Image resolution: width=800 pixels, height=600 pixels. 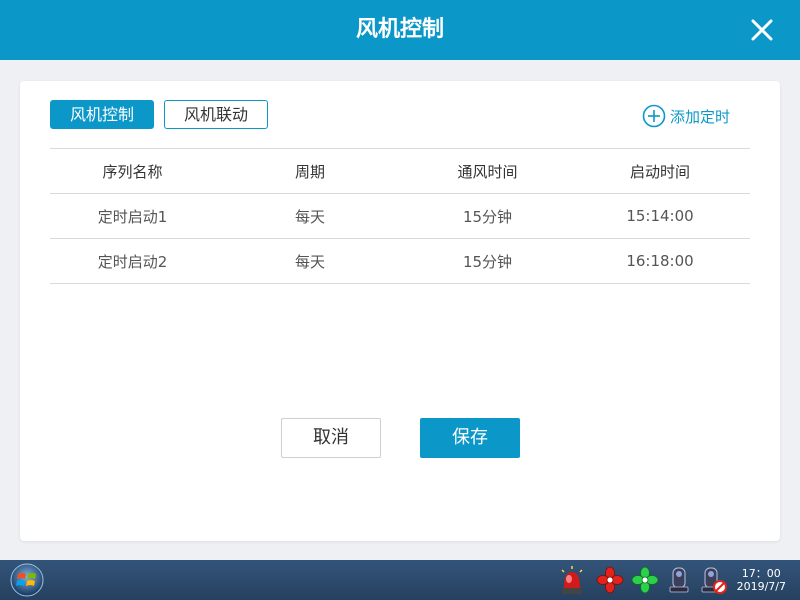 What do you see at coordinates (132, 261) in the screenshot?
I see `sequence-name-cell: 定时启动2` at bounding box center [132, 261].